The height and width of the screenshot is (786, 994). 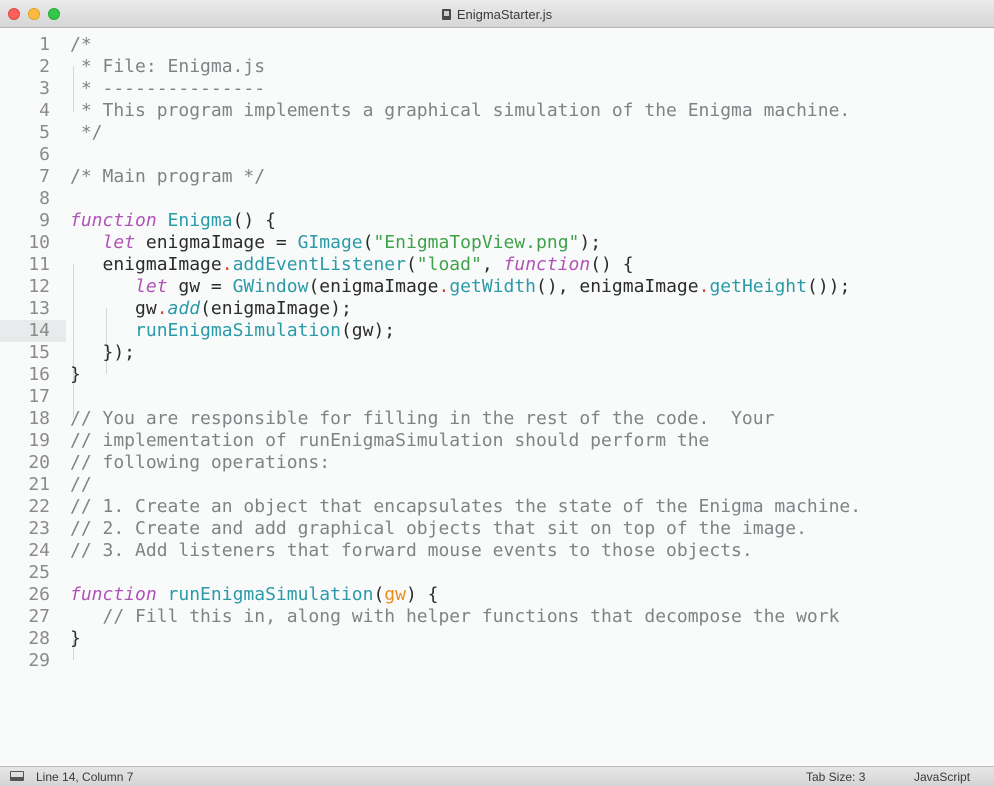 I want to click on code-line: 3 * ---------------, so click(x=497, y=89).